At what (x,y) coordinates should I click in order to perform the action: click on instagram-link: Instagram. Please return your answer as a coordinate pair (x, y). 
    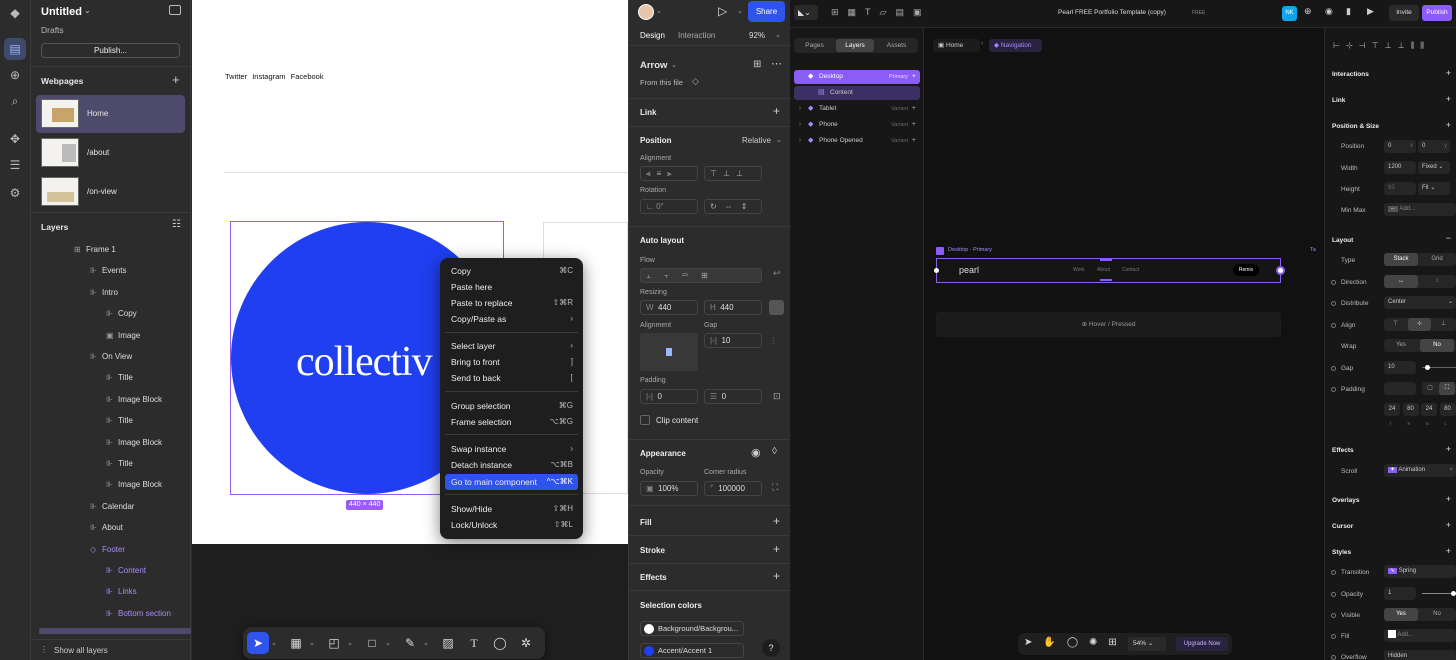
    Looking at the image, I should click on (268, 76).